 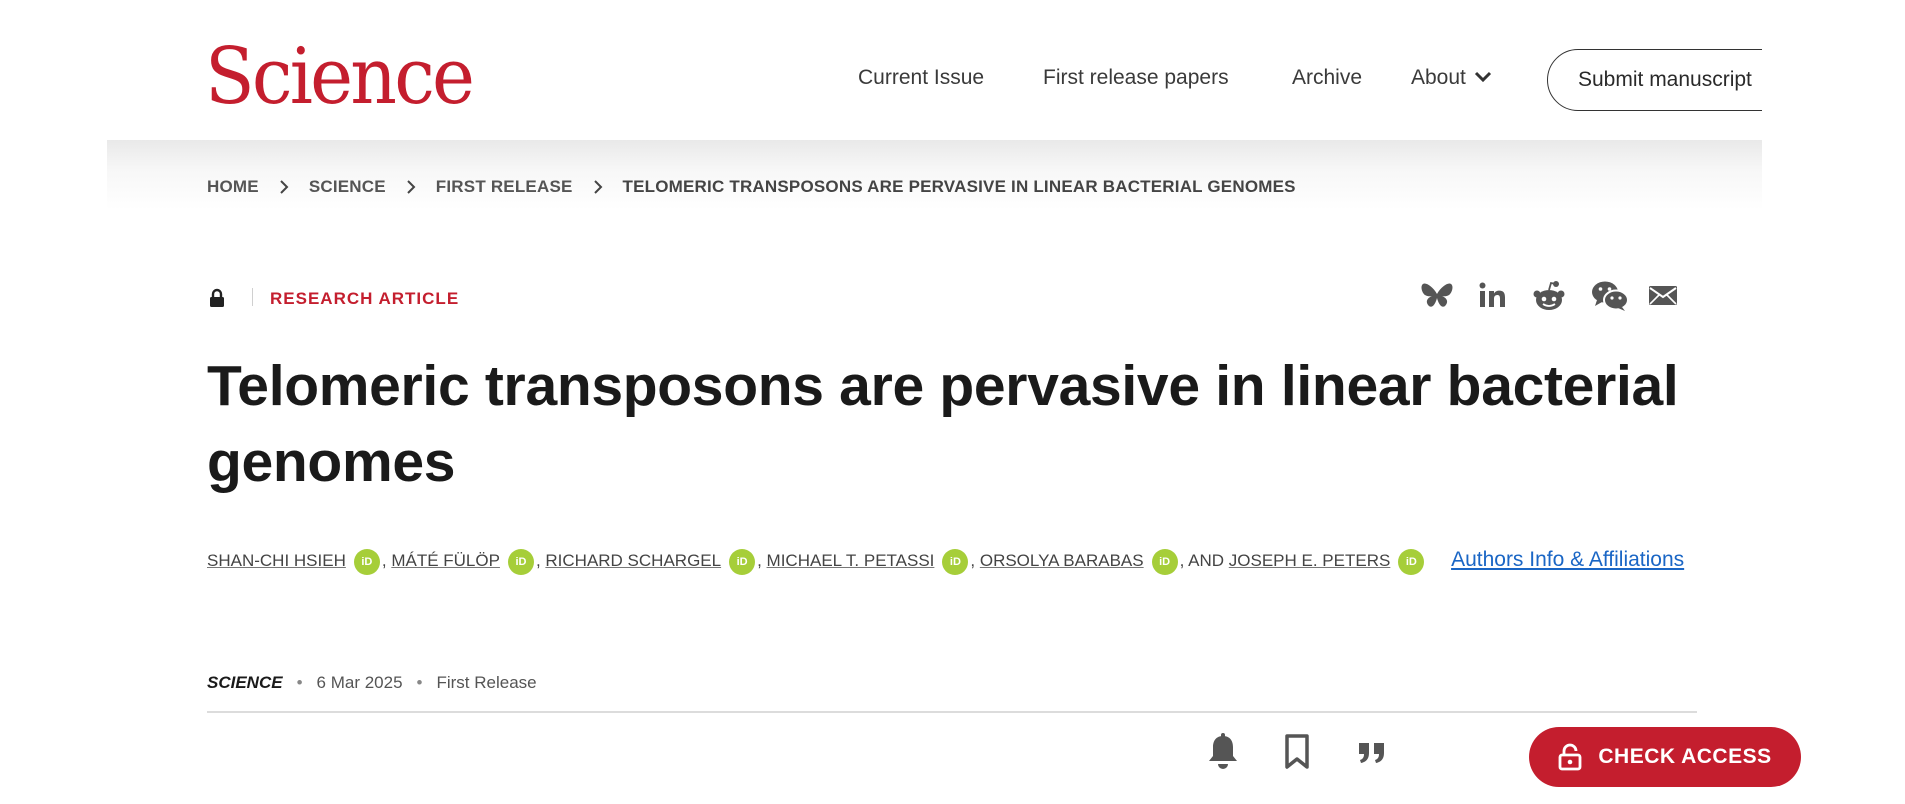 What do you see at coordinates (1663, 297) in the screenshot?
I see `email-icon` at bounding box center [1663, 297].